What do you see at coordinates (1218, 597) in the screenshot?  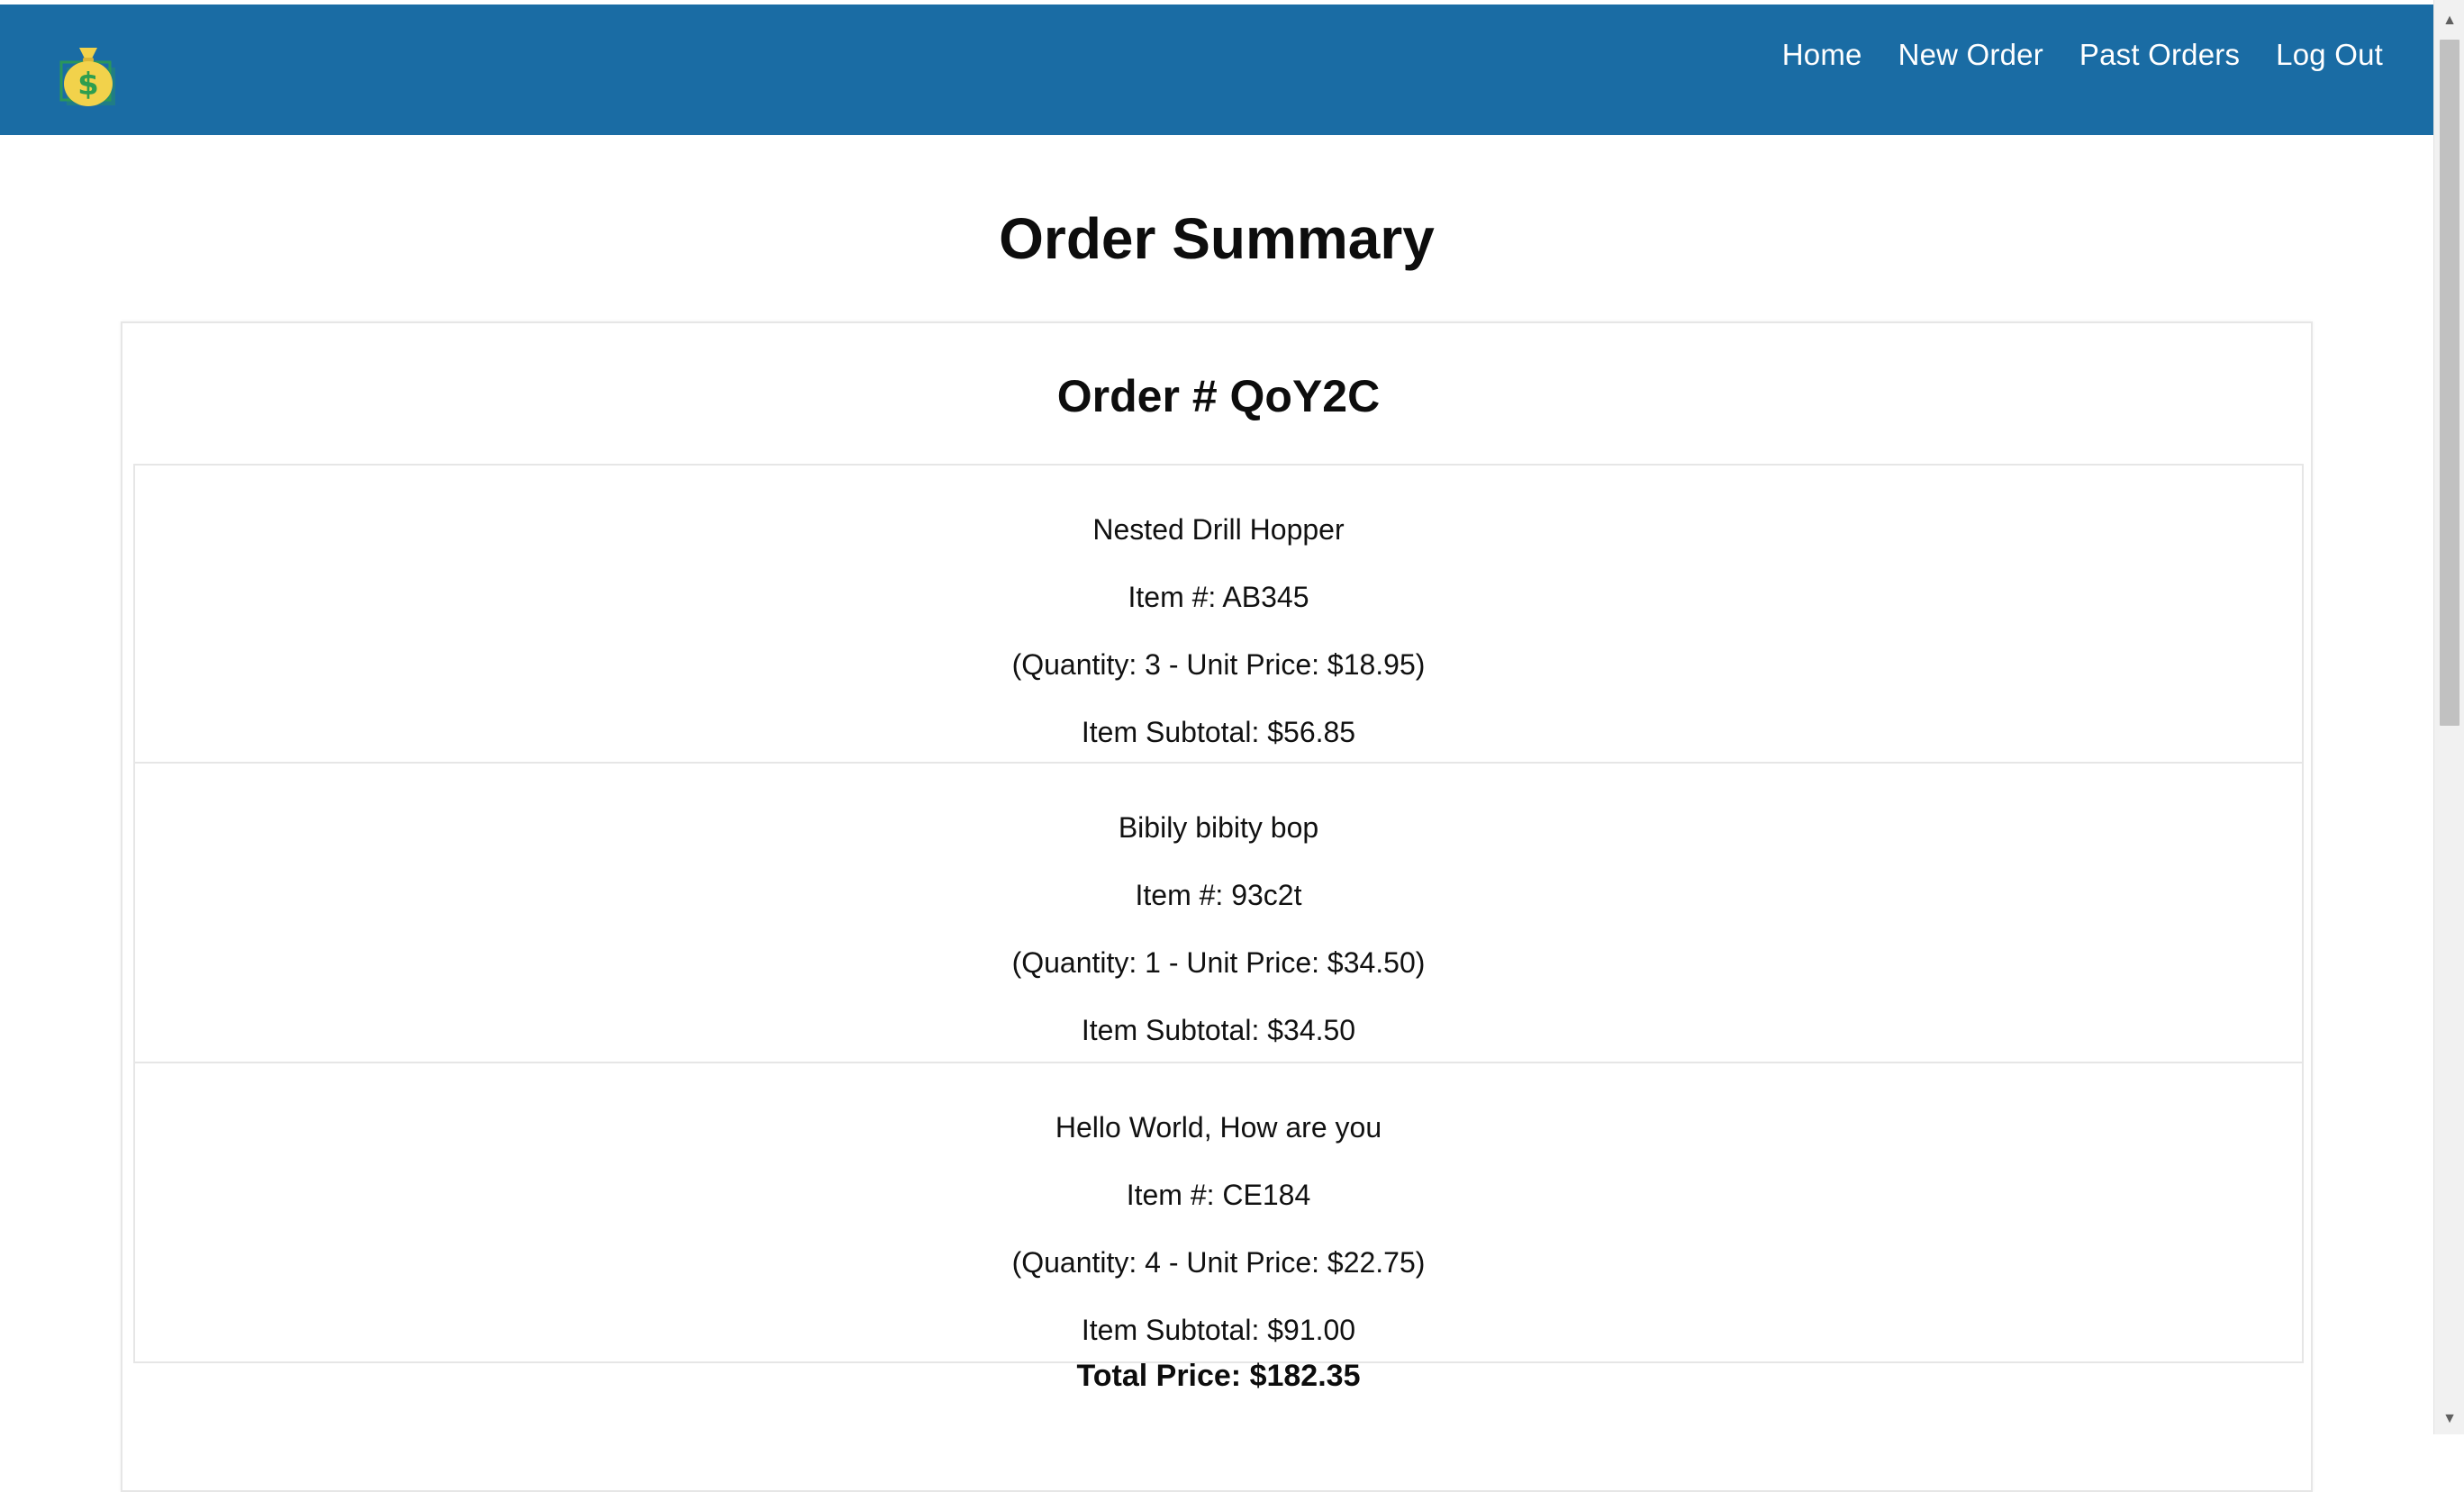 I see `item-number: Item #: AB345` at bounding box center [1218, 597].